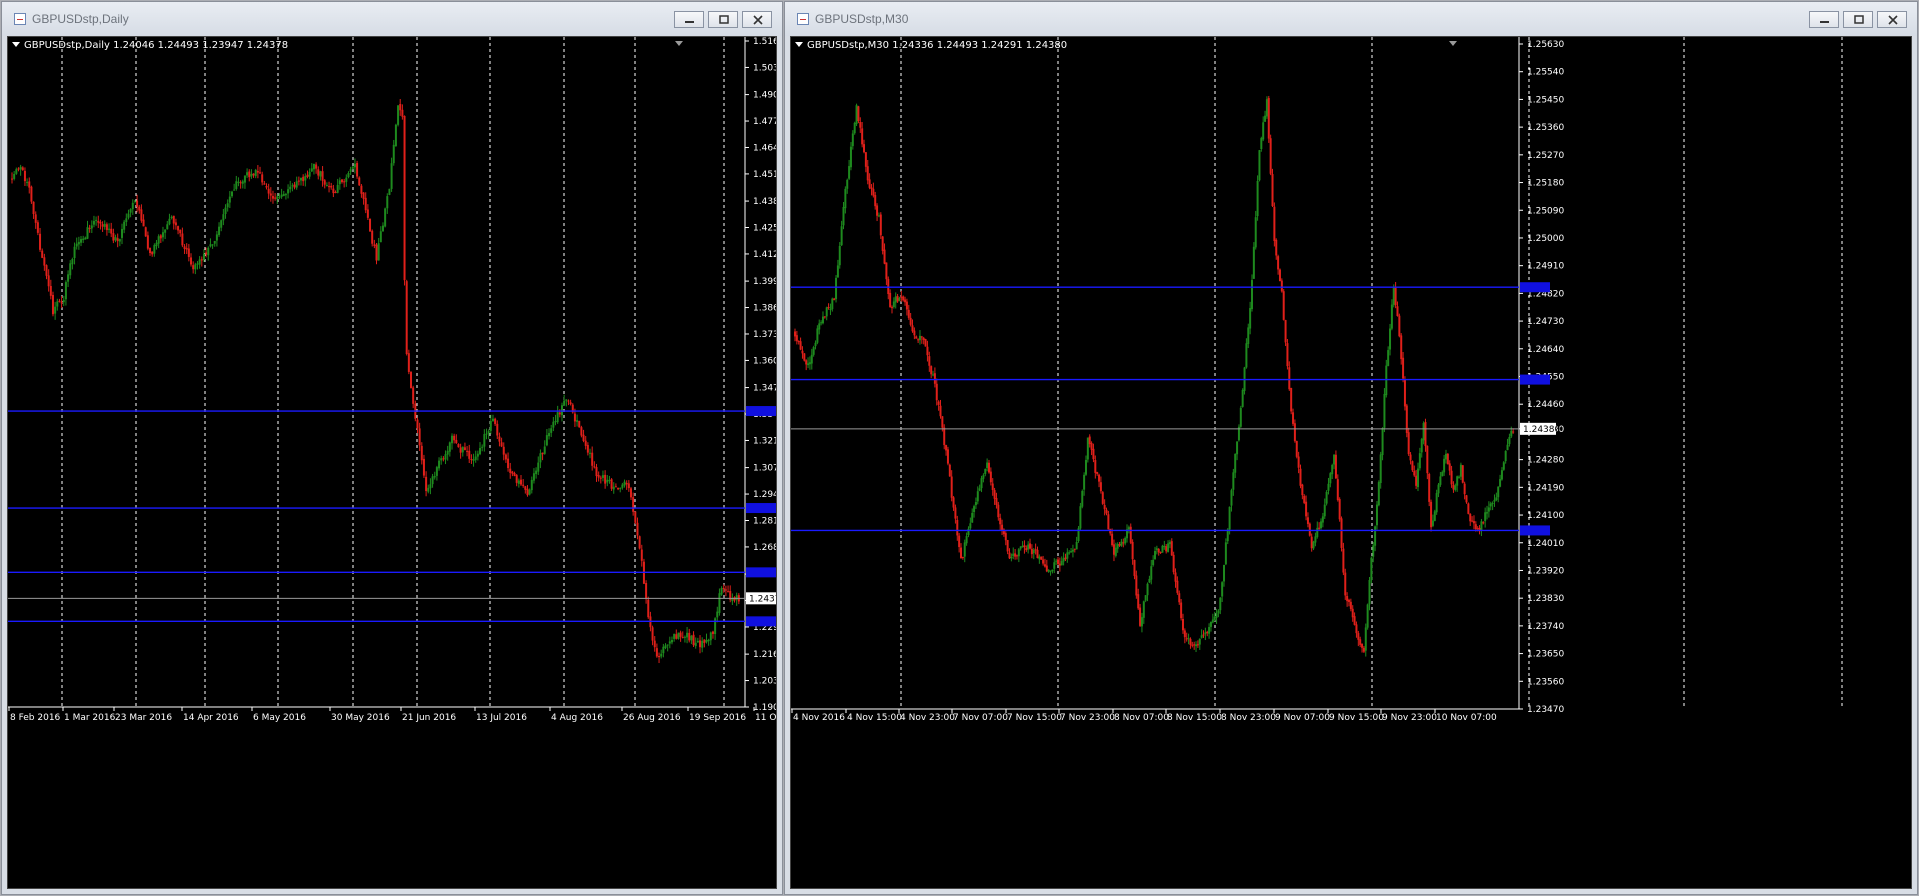 Image resolution: width=1919 pixels, height=896 pixels. I want to click on y-tick-label: 1.25270, so click(1545, 156).